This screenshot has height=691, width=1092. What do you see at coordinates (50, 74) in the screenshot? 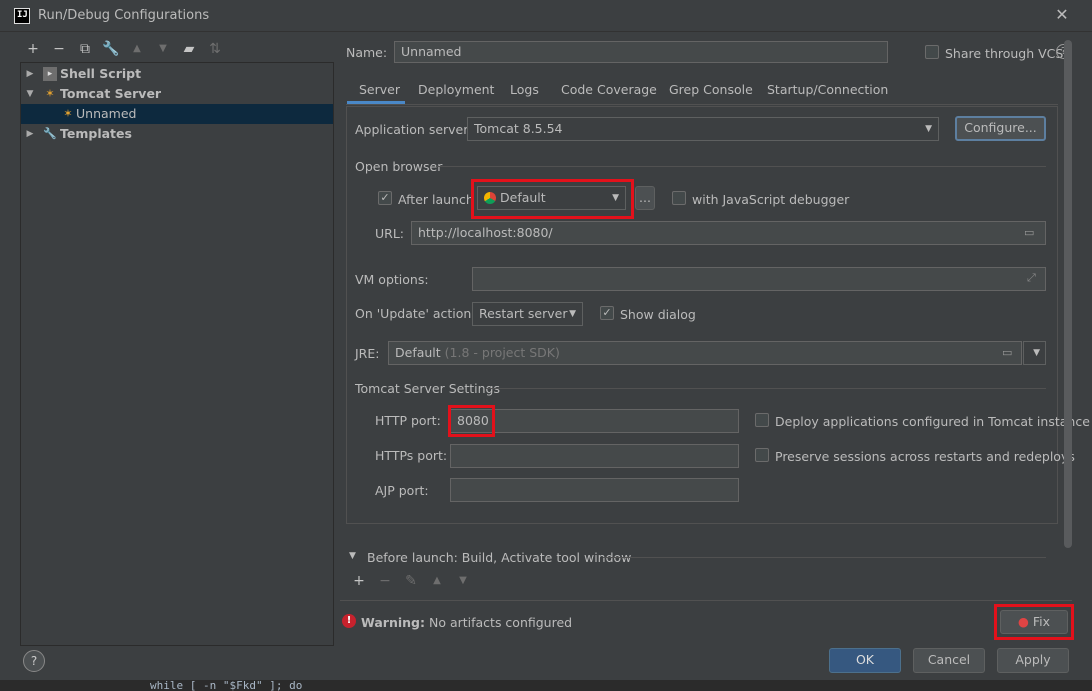
I see `shell-script-icon: ▸` at bounding box center [50, 74].